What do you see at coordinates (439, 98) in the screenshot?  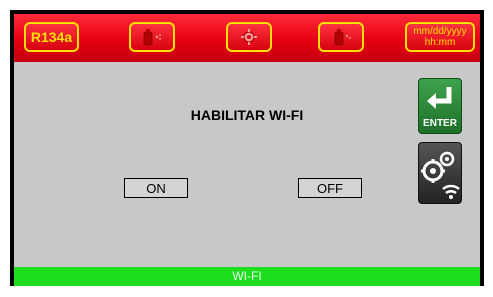 I see `enter-arrow-icon` at bounding box center [439, 98].